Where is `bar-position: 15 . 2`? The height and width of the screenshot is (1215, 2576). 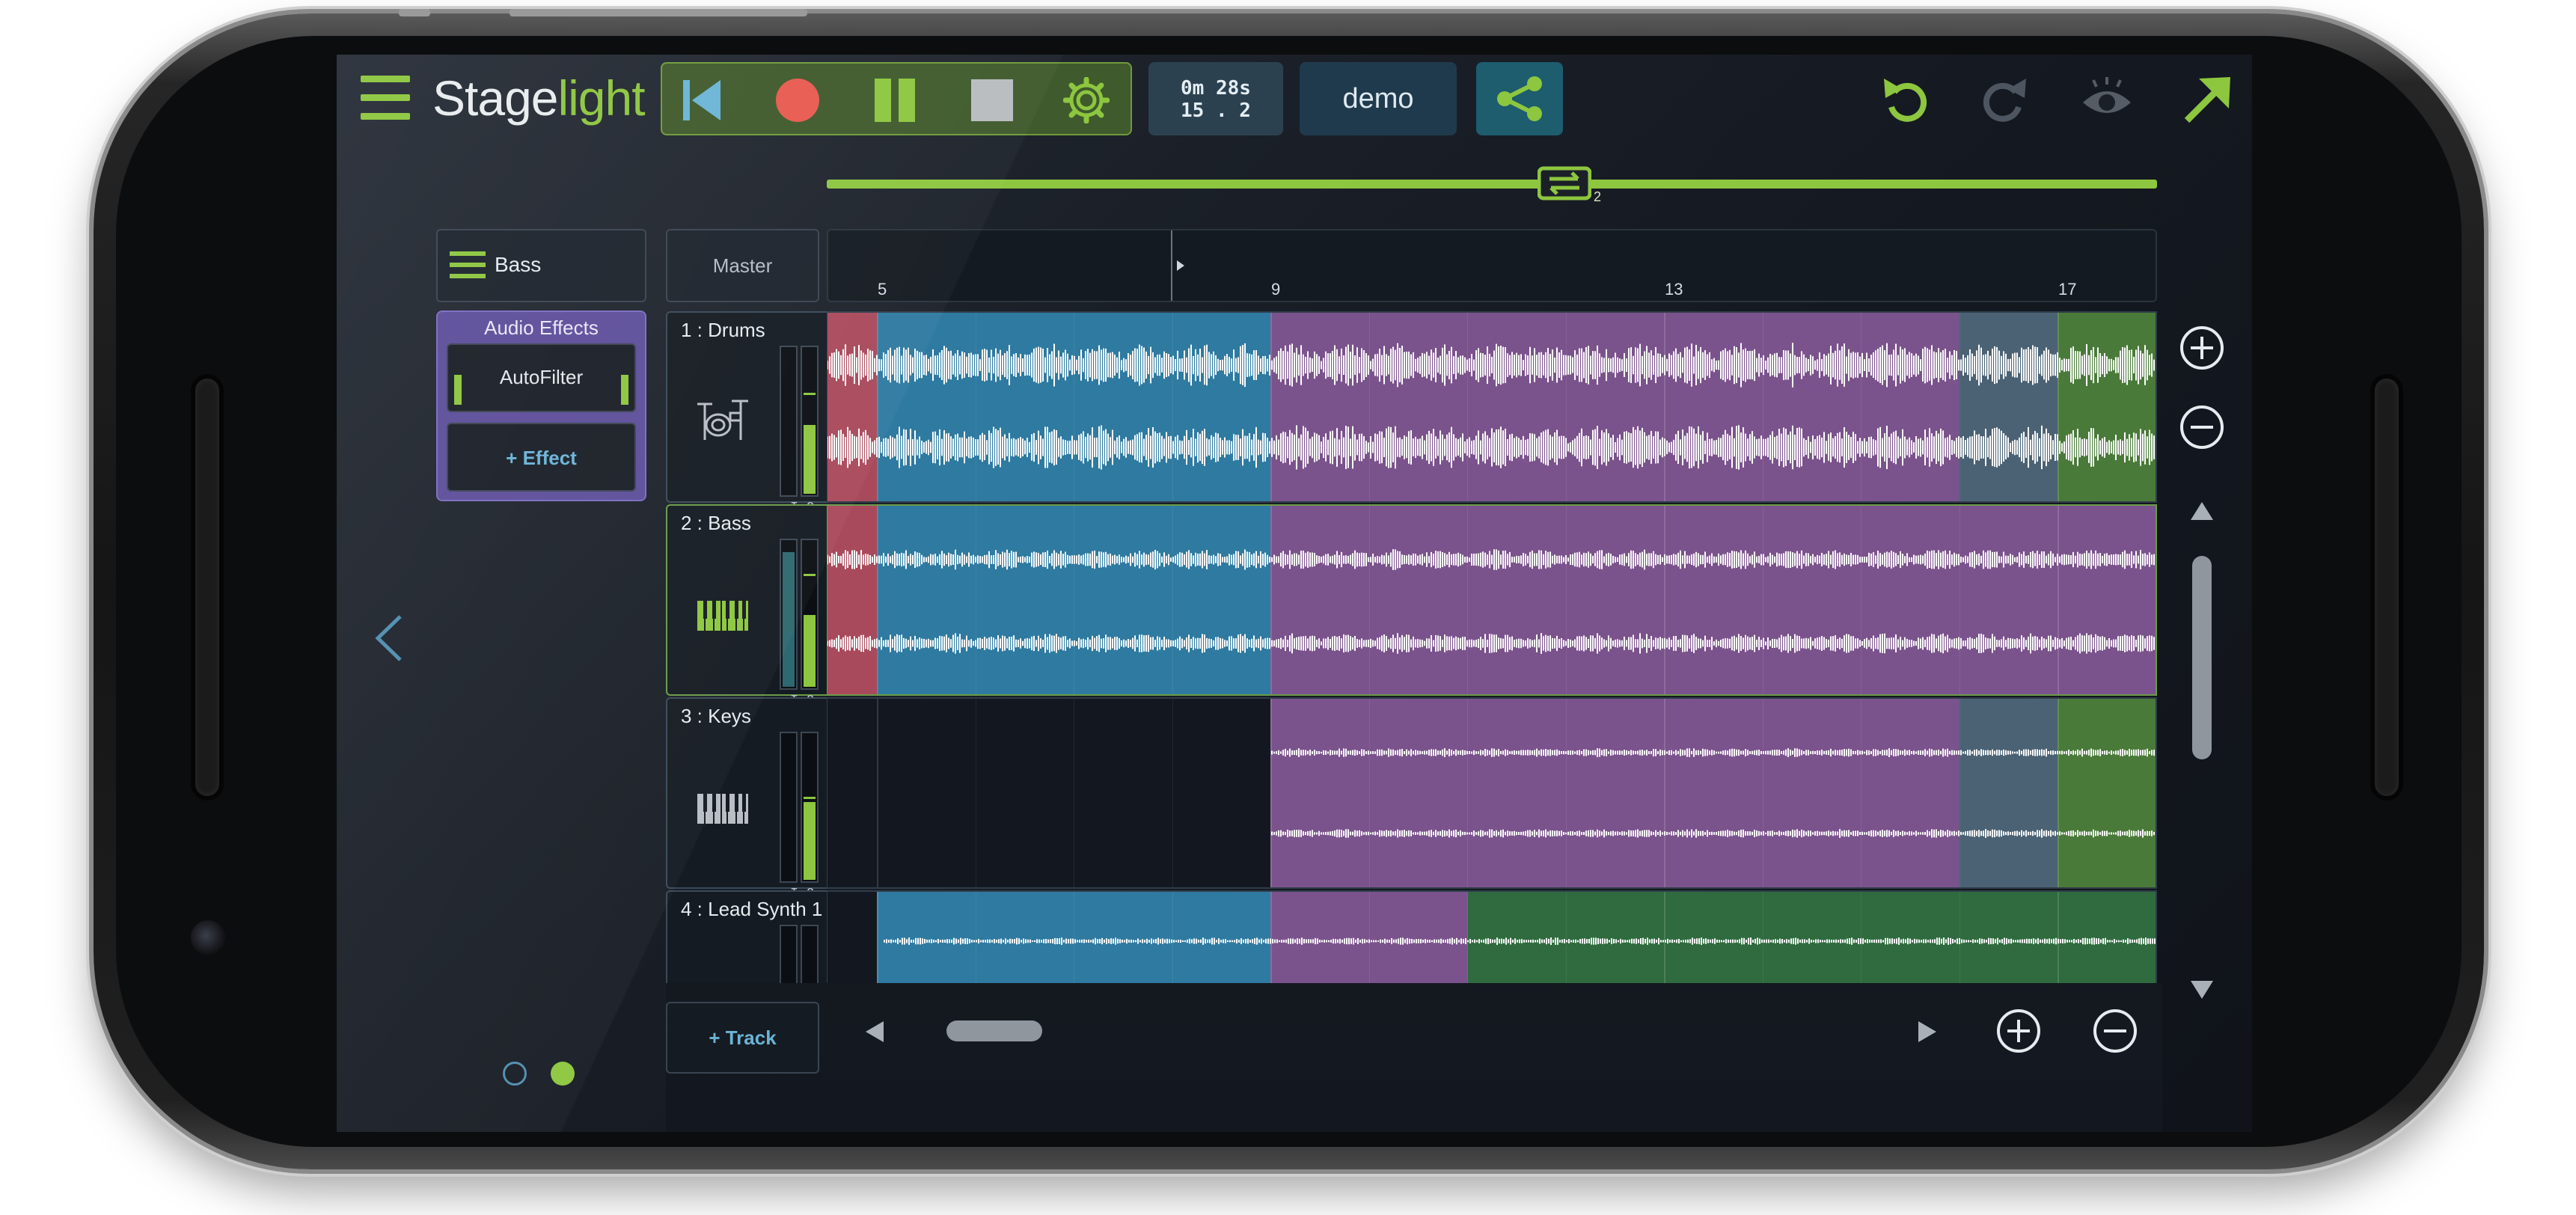 bar-position: 15 . 2 is located at coordinates (1216, 111).